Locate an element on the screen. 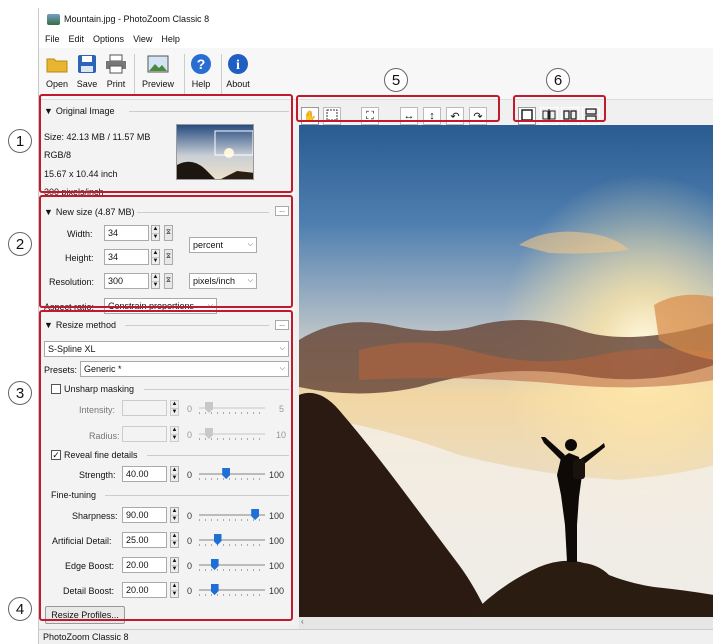 This screenshot has height=644, width=713. save-button: Save is located at coordinates (87, 70).